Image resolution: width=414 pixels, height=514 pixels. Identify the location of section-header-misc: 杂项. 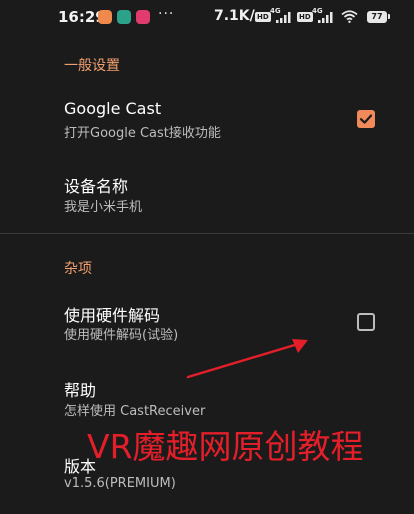
(78, 269).